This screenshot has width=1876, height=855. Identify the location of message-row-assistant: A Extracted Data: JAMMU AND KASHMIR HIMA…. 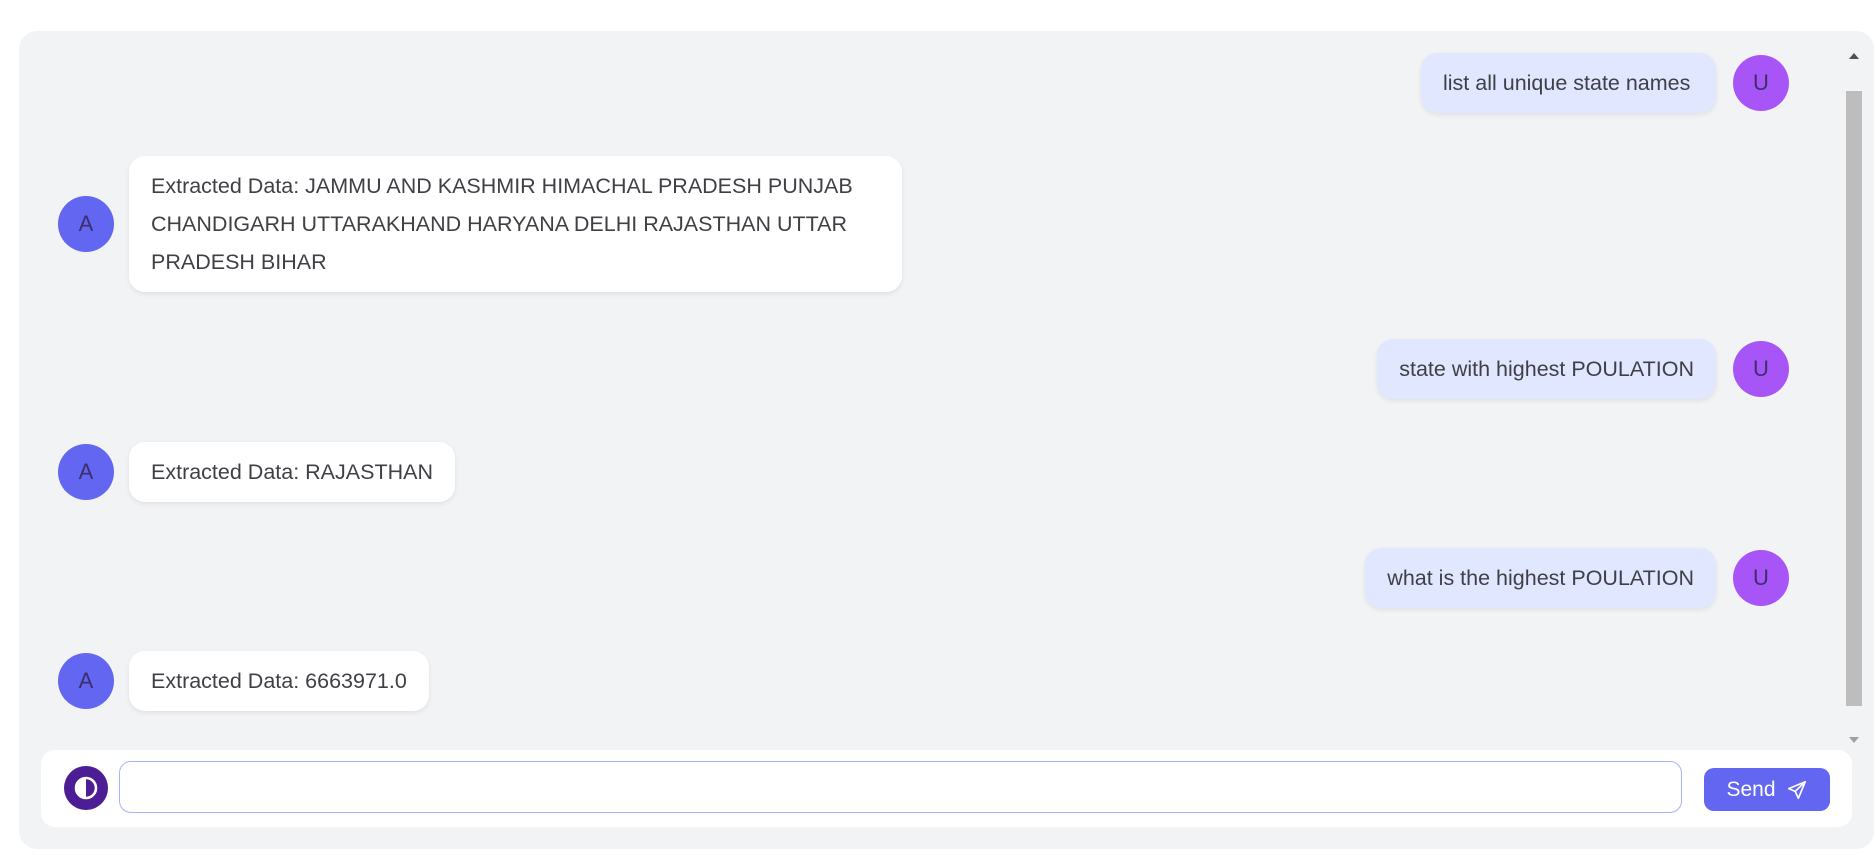
(480, 224).